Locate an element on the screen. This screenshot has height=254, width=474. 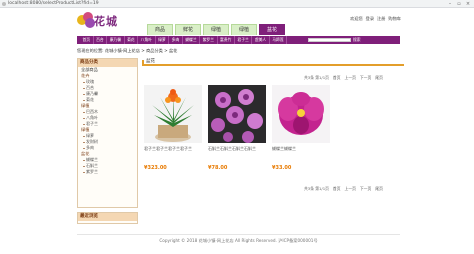
pager-top: 共3条 第1/1页 首页 上一页 下一页 尾页 is located at coordinates (343, 78).